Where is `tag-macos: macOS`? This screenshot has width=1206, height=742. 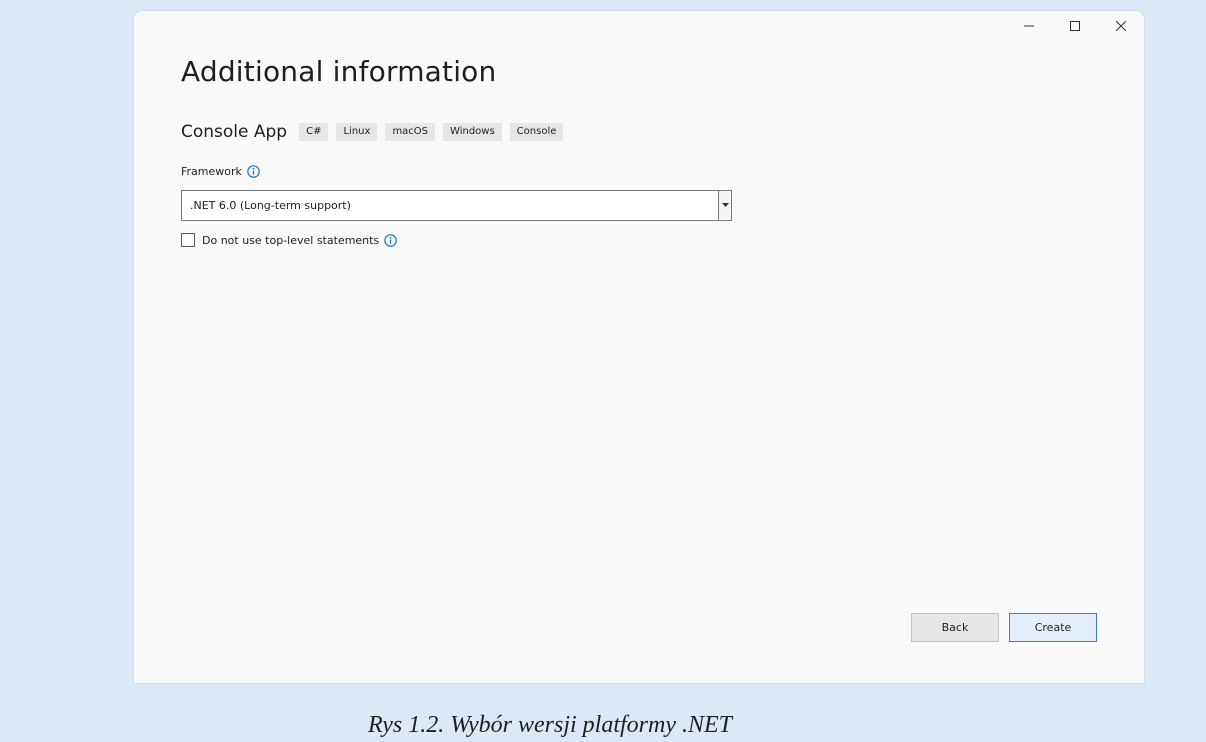
tag-macos: macOS is located at coordinates (410, 132).